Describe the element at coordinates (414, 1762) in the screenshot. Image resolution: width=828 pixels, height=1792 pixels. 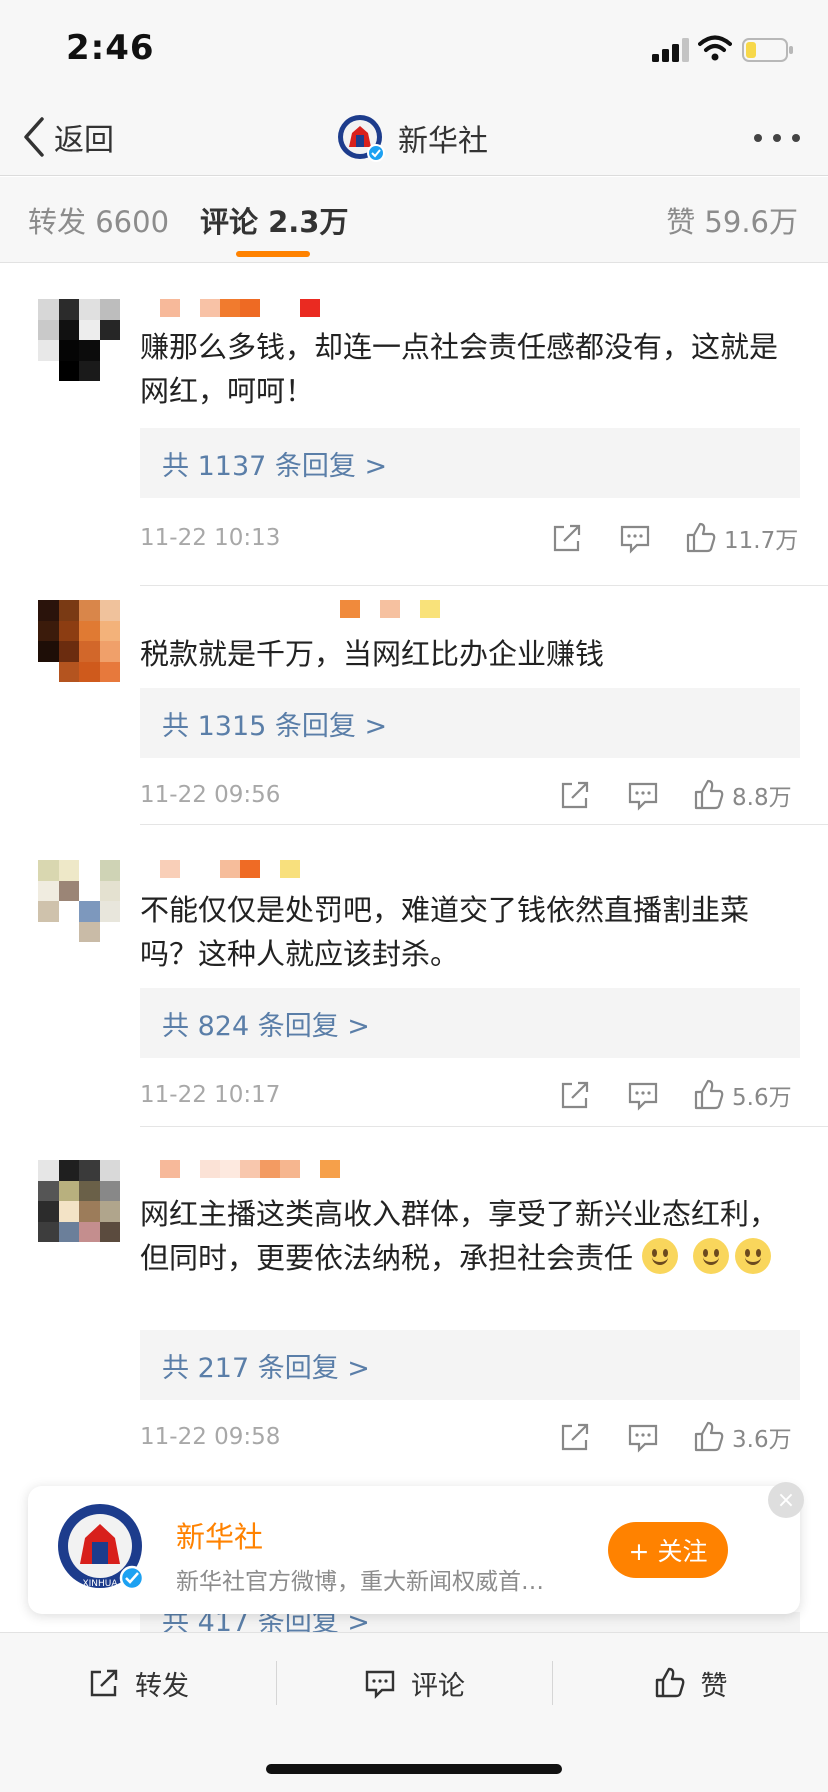
I see `home-indicator-area` at that location.